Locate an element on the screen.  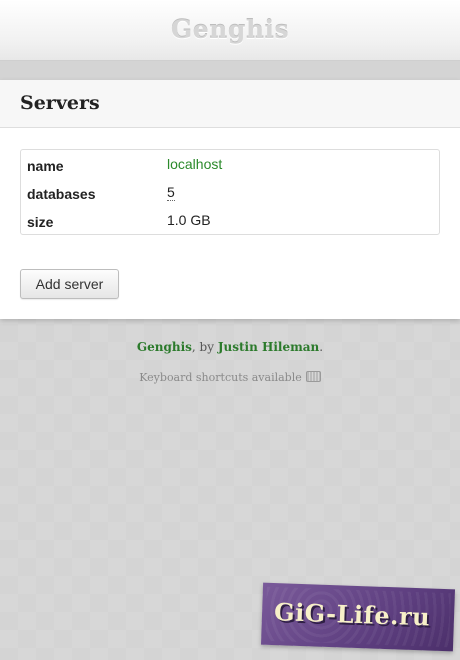
keyboard-icon is located at coordinates (313, 376).